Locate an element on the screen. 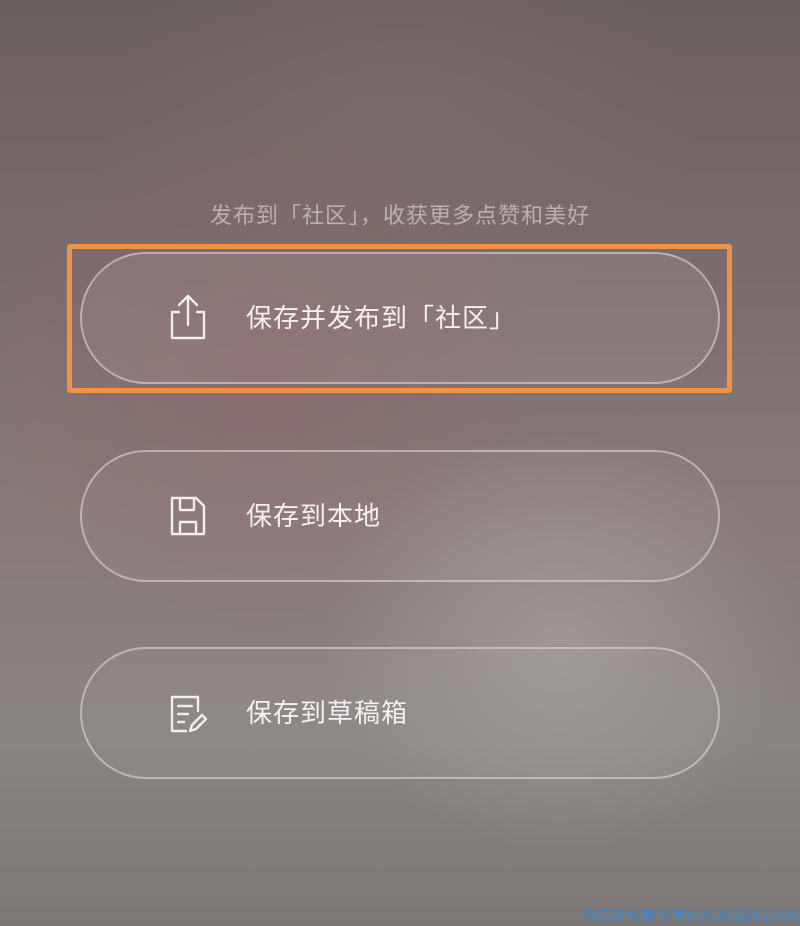 This screenshot has height=926, width=800. watermark-text: 番茄联盟聚创营团队邀请码1688 is located at coordinates (690, 916).